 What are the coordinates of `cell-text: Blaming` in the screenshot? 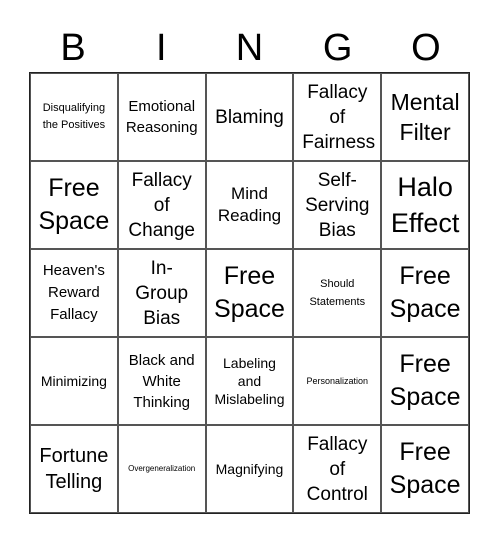 It's located at (249, 117).